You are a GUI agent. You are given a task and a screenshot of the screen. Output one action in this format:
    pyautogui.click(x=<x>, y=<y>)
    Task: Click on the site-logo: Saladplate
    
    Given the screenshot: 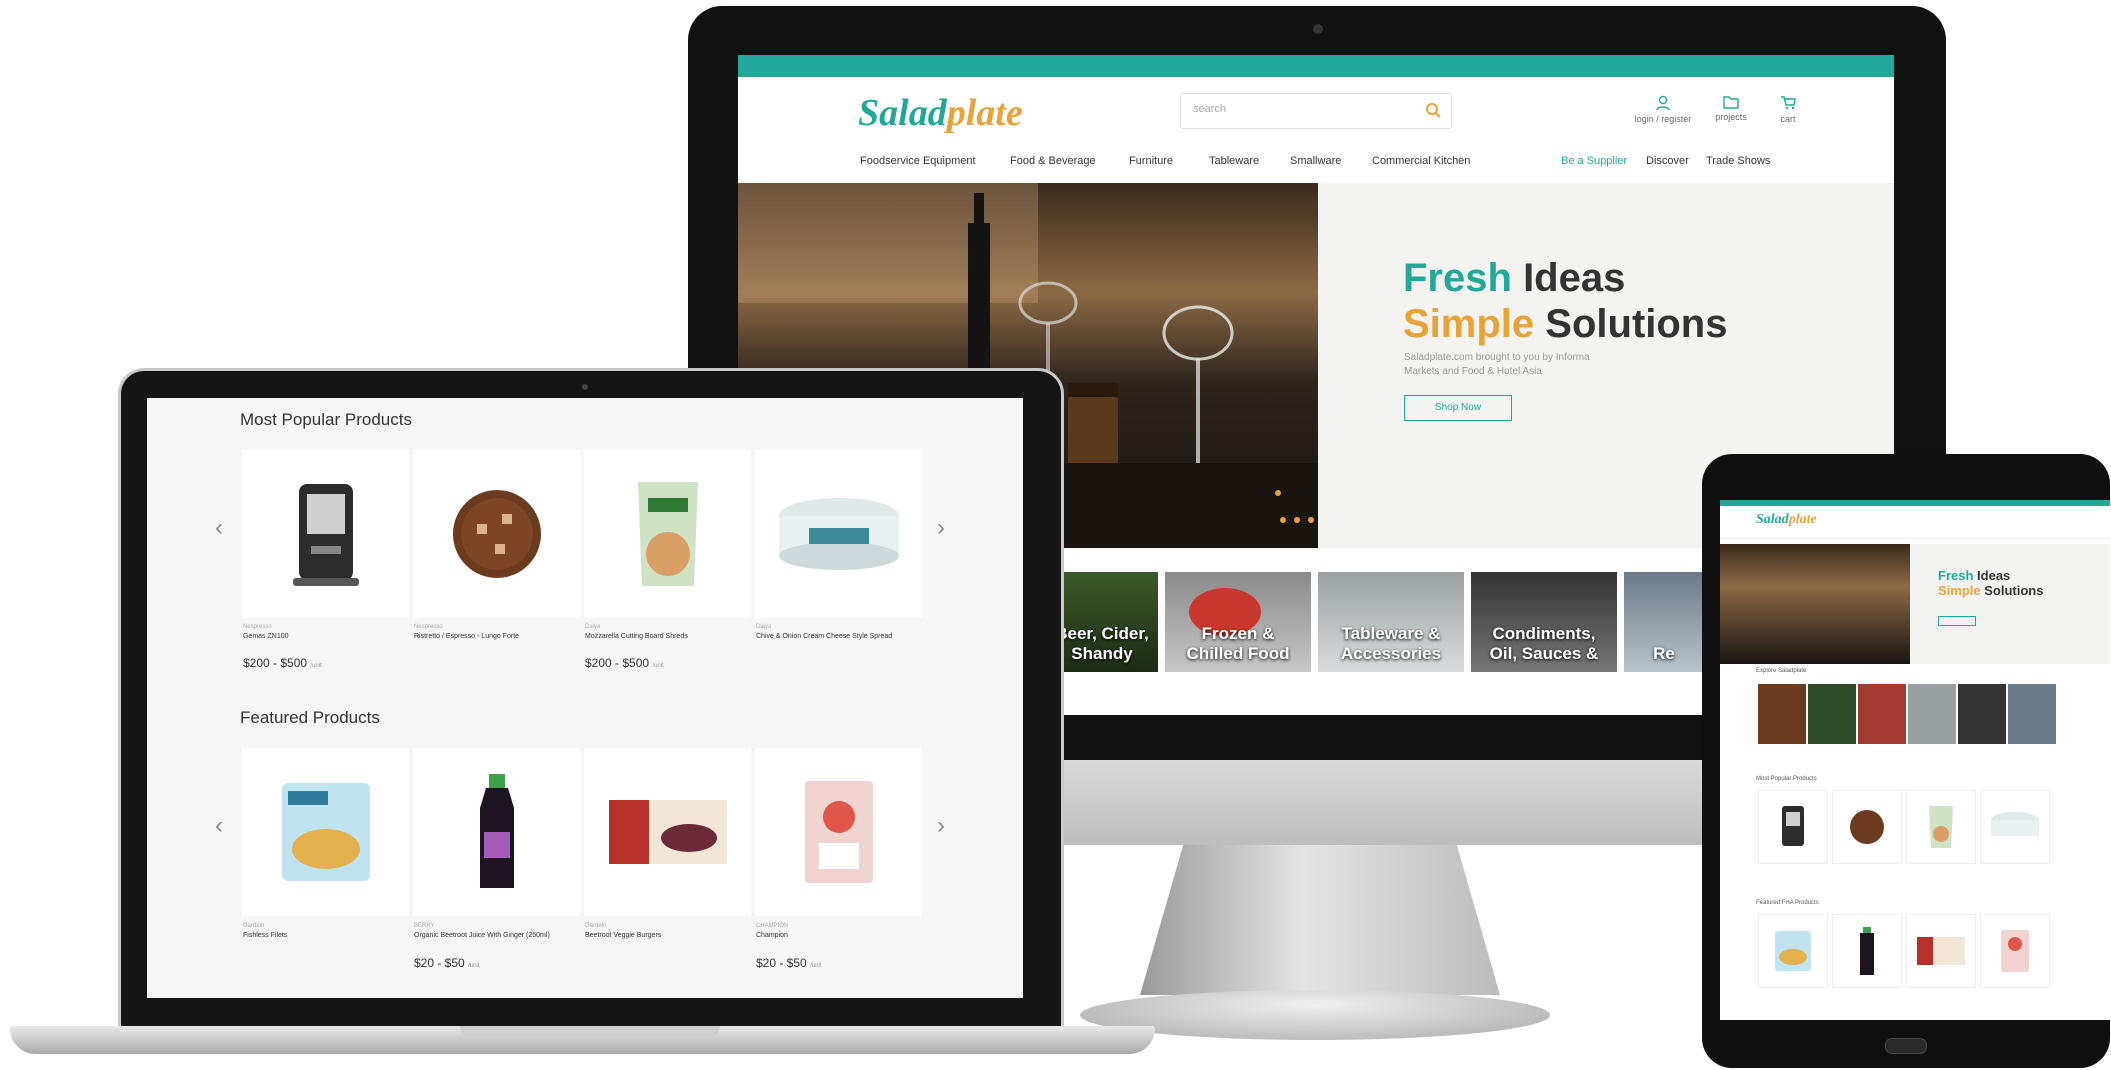 What is the action you would take?
    pyautogui.click(x=940, y=113)
    